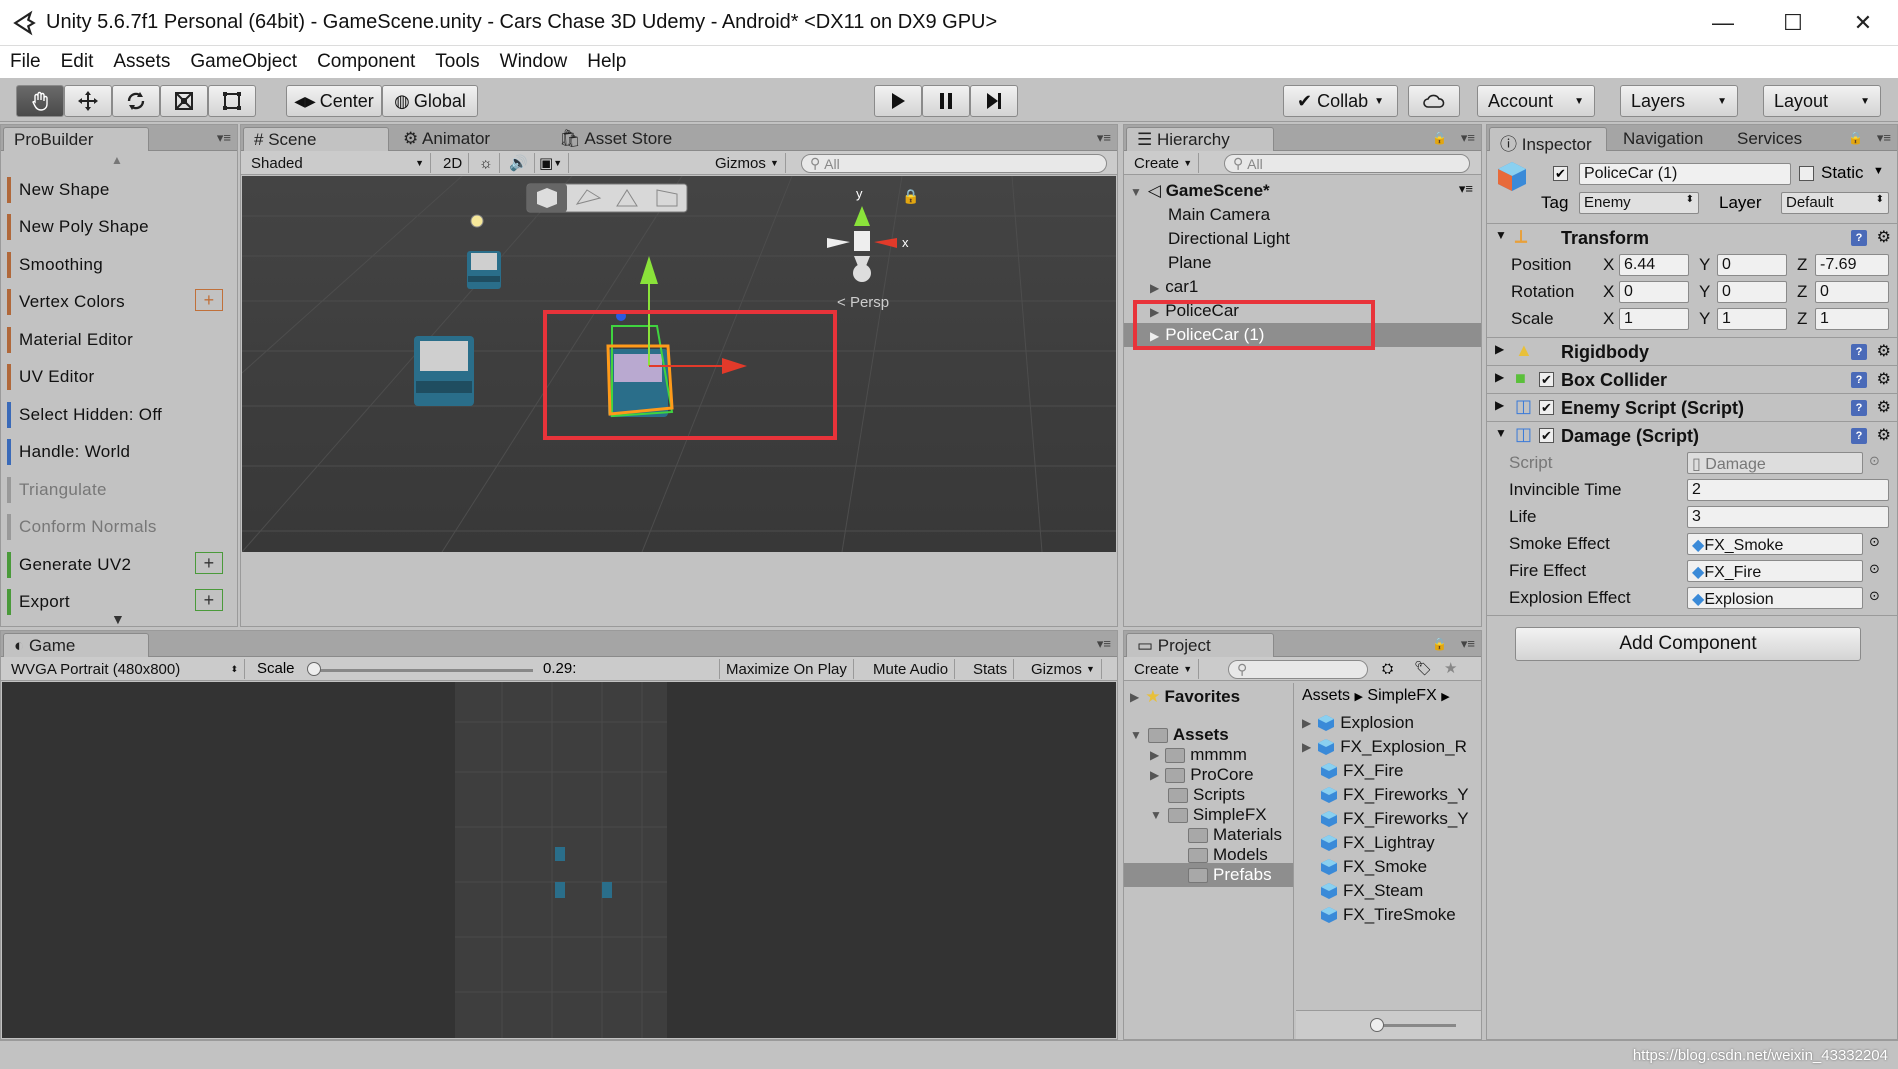 The height and width of the screenshot is (1069, 1898). What do you see at coordinates (1806, 173) in the screenshot?
I see `static-checkbox` at bounding box center [1806, 173].